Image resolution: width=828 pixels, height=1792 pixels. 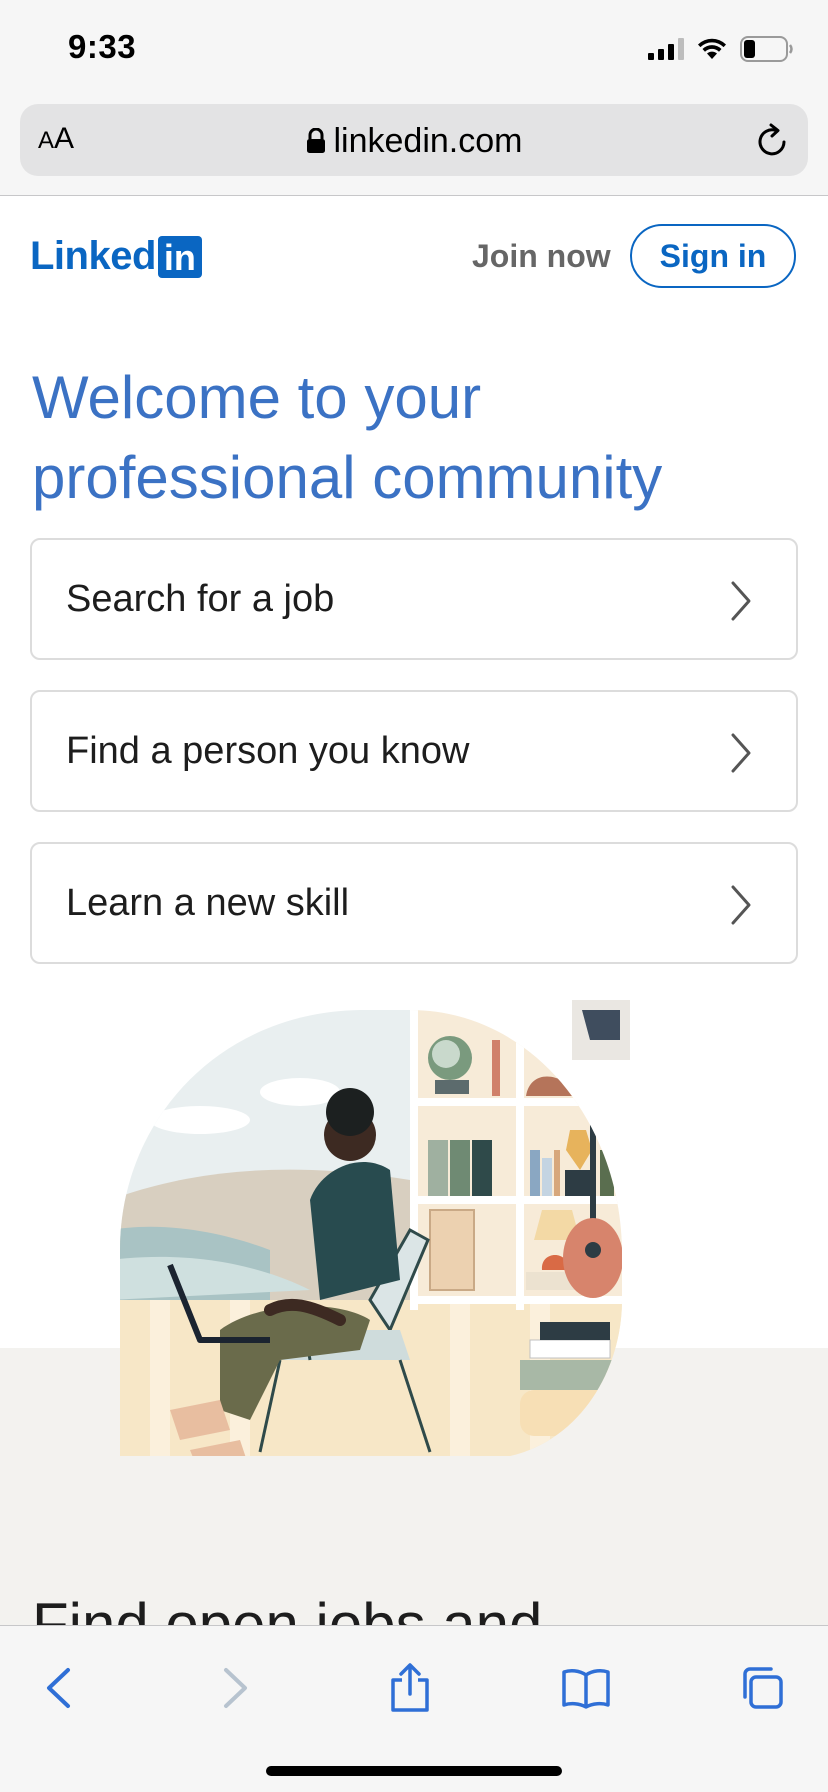 I want to click on back-icon, so click(x=58, y=1688).